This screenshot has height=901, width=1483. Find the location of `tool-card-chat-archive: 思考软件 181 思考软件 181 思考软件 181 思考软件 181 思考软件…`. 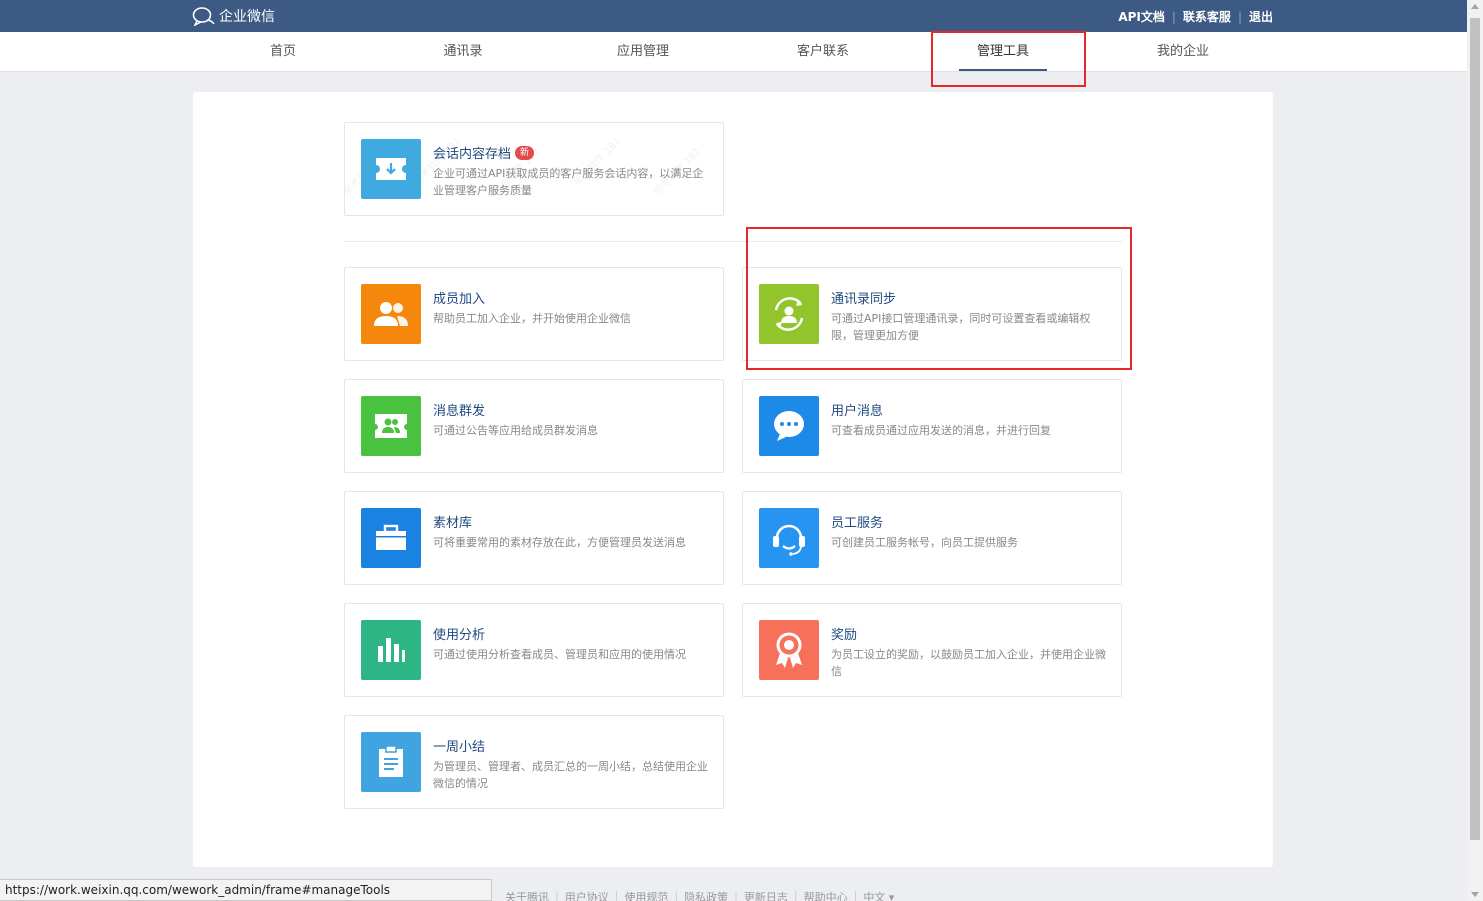

tool-card-chat-archive: 思考软件 181 思考软件 181 思考软件 181 思考软件 181 思考软件… is located at coordinates (534, 169).